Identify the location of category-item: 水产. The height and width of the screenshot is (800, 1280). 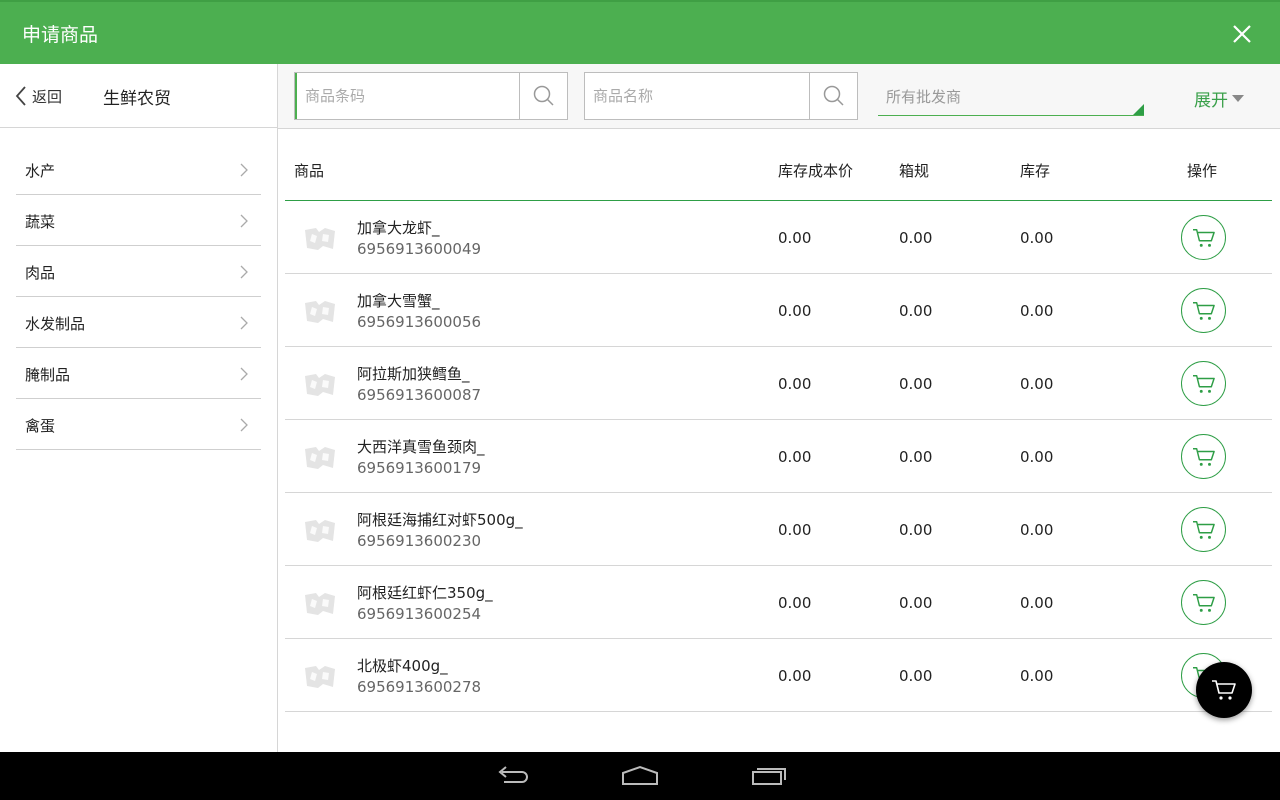
(138, 169).